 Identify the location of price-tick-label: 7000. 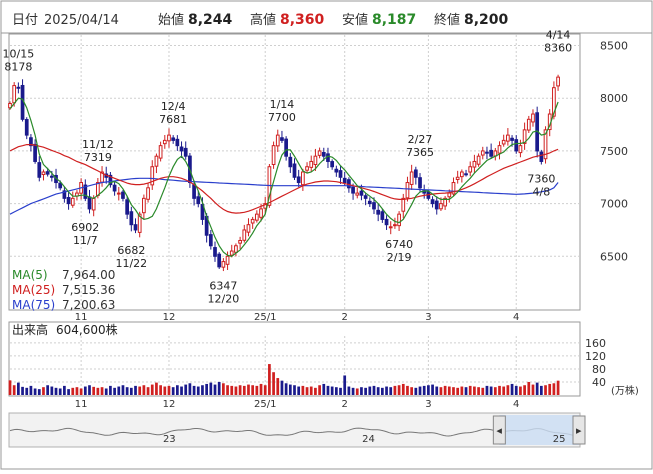
(614, 204).